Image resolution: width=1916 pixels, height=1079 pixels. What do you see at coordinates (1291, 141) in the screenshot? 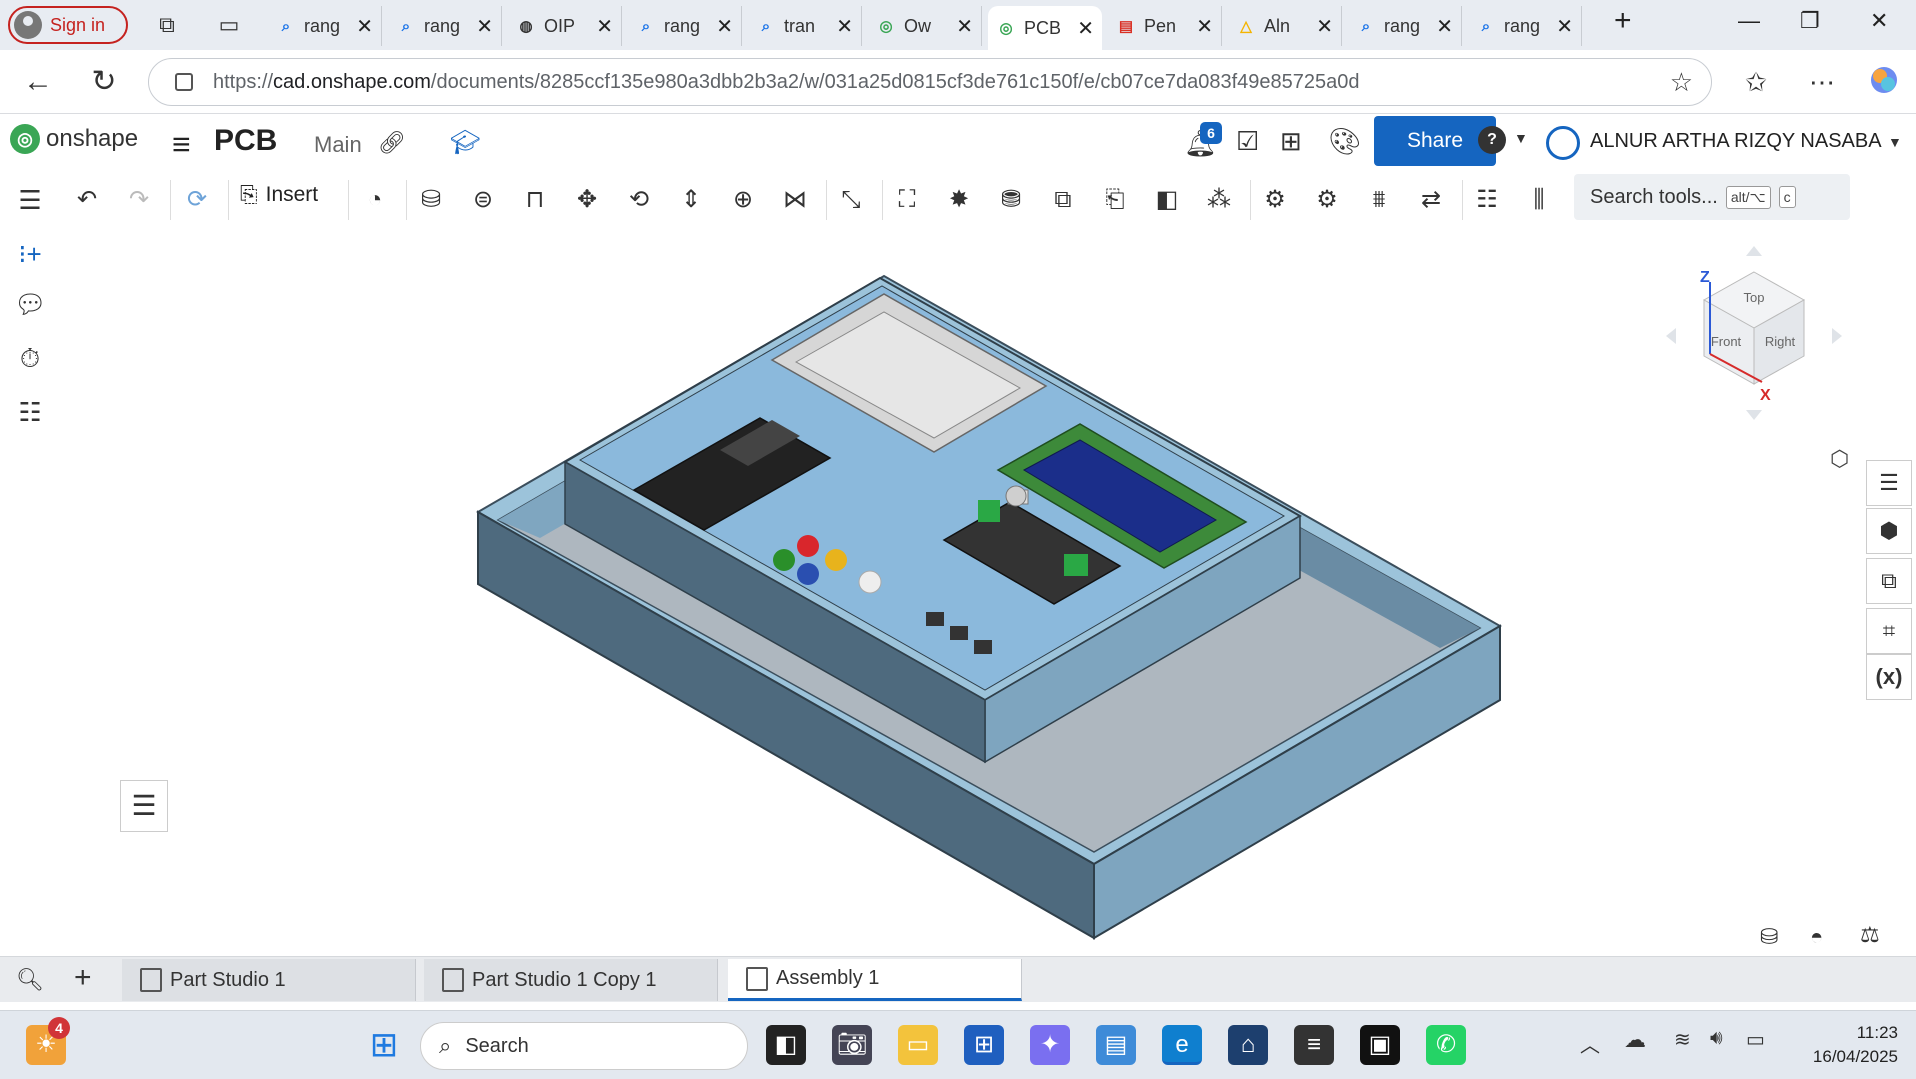
I see `app-store-icon: ⊞` at bounding box center [1291, 141].